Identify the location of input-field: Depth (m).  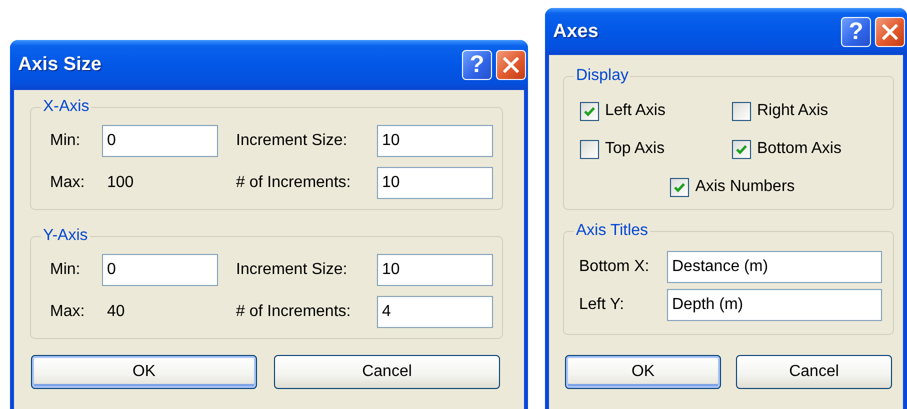
(774, 305).